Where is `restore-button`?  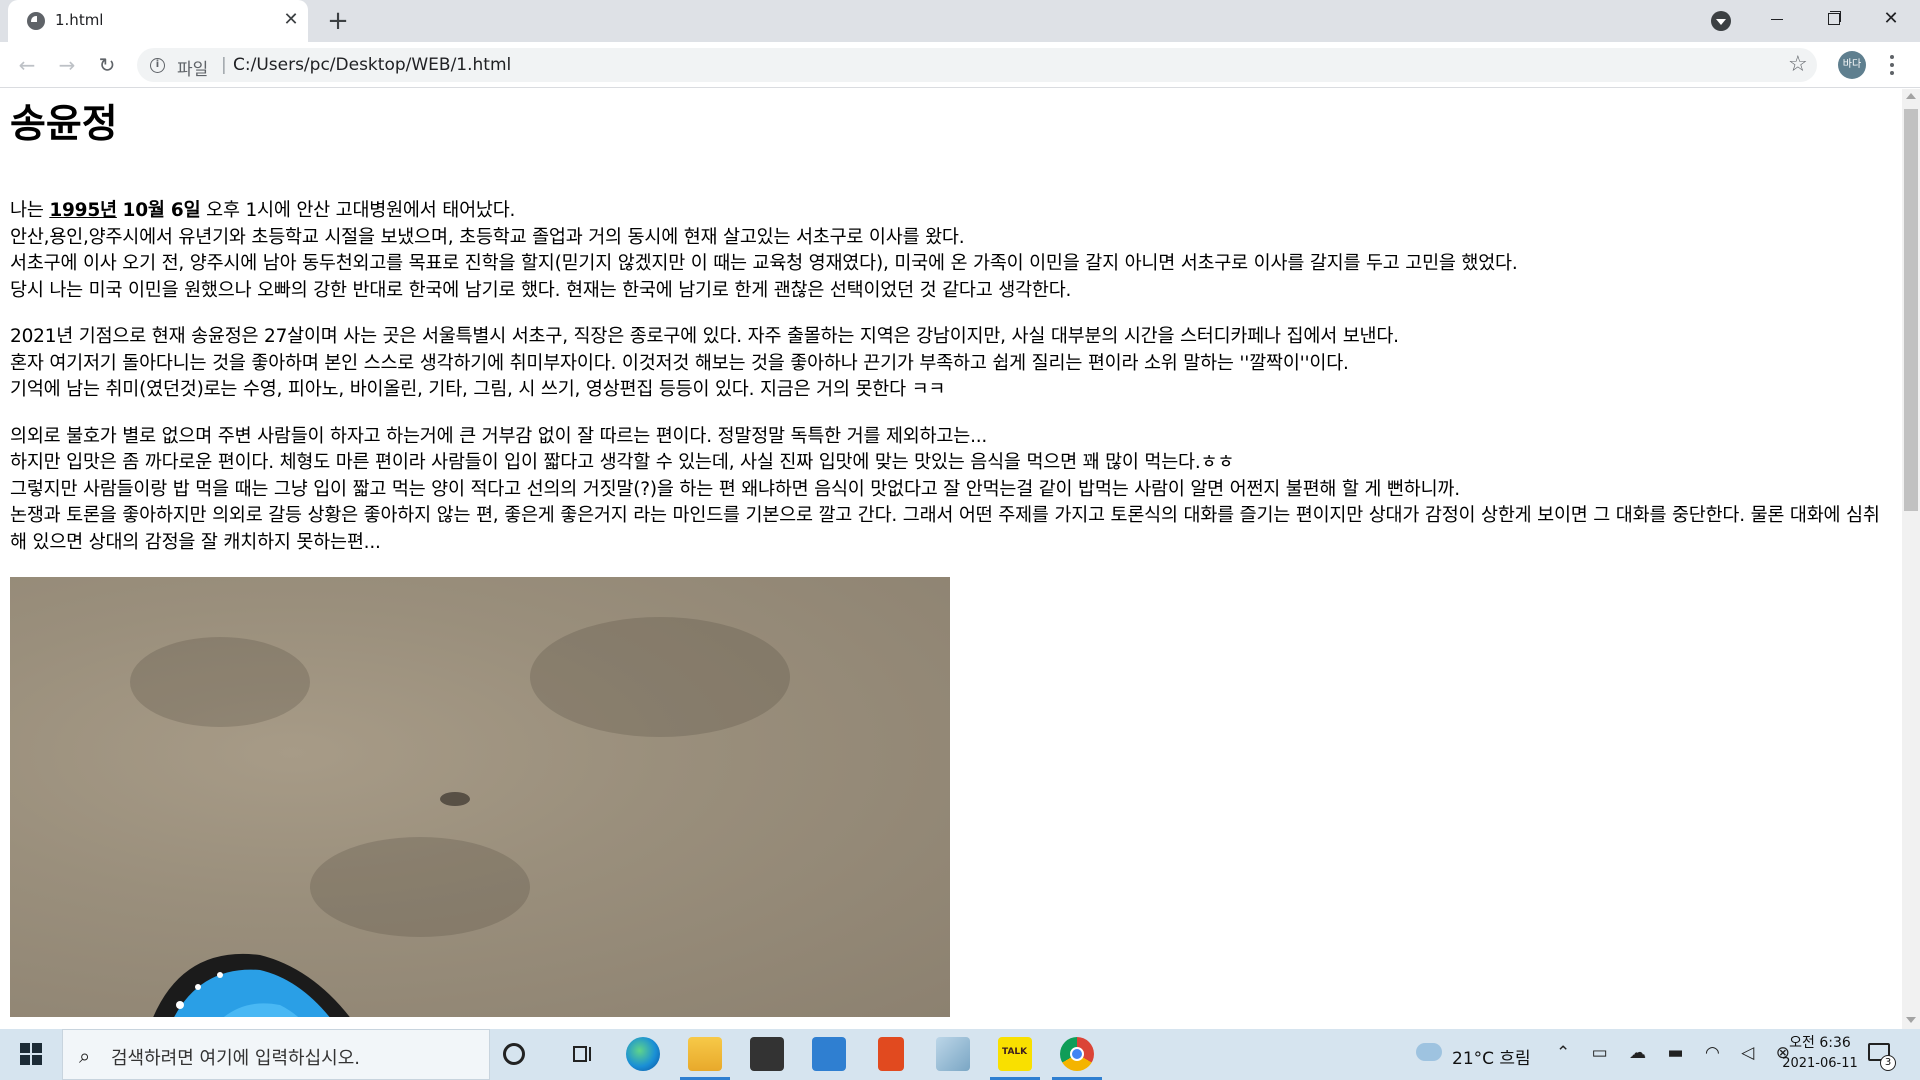 restore-button is located at coordinates (1833, 19).